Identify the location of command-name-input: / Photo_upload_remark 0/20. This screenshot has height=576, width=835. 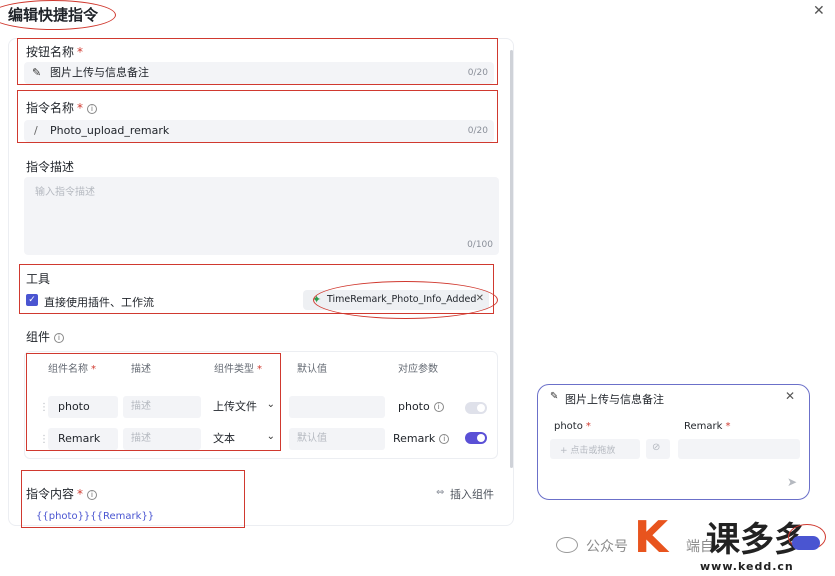
(259, 131).